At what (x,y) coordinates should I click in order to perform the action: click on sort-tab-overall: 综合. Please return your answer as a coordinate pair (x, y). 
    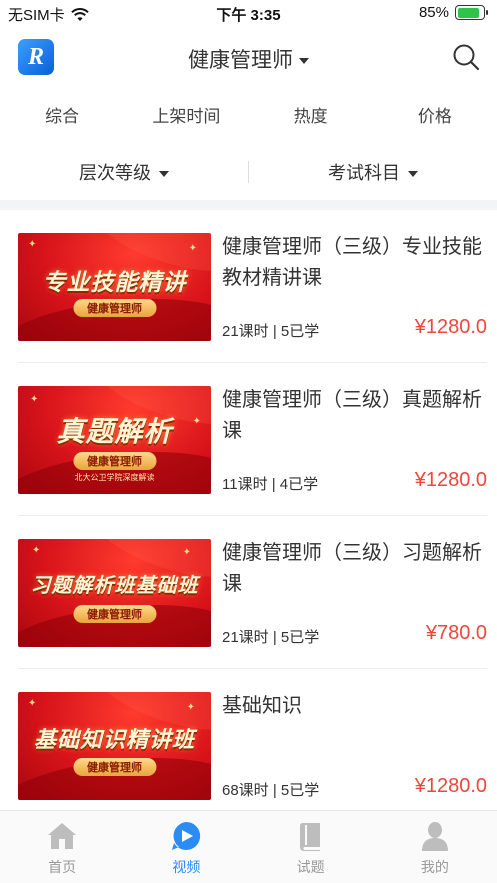
    Looking at the image, I should click on (62, 117).